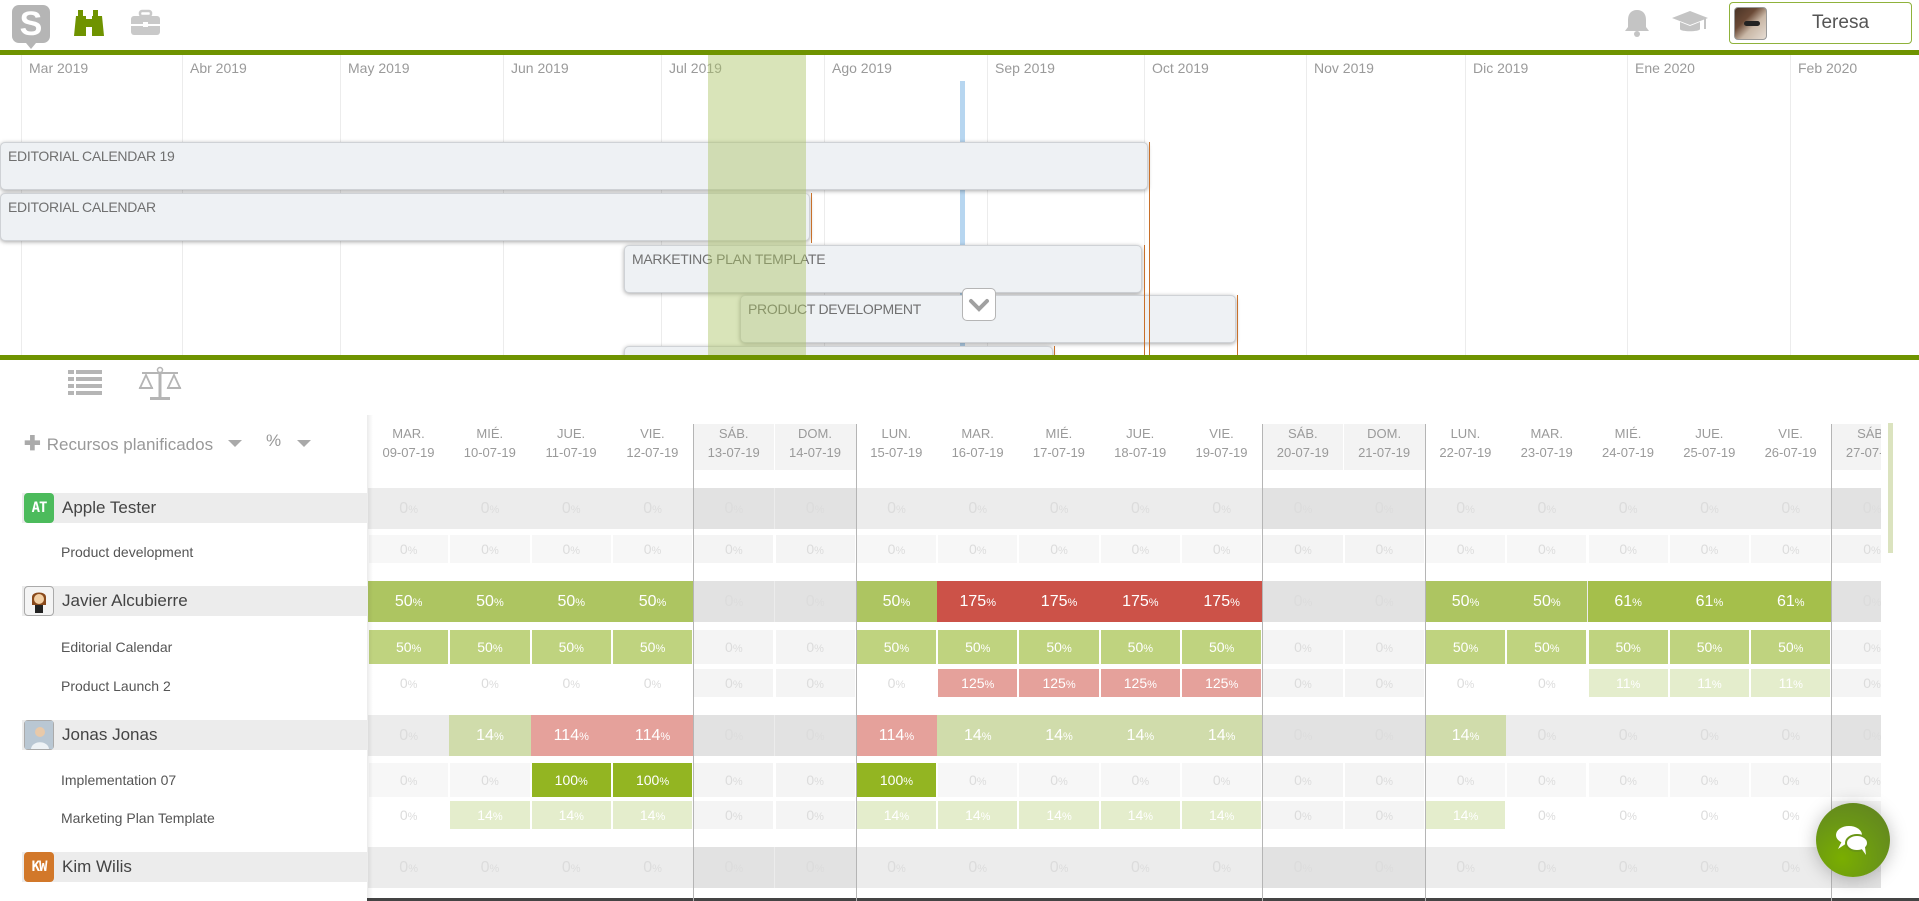 The width and height of the screenshot is (1919, 901). What do you see at coordinates (31, 27) in the screenshot?
I see `logo-icon: S` at bounding box center [31, 27].